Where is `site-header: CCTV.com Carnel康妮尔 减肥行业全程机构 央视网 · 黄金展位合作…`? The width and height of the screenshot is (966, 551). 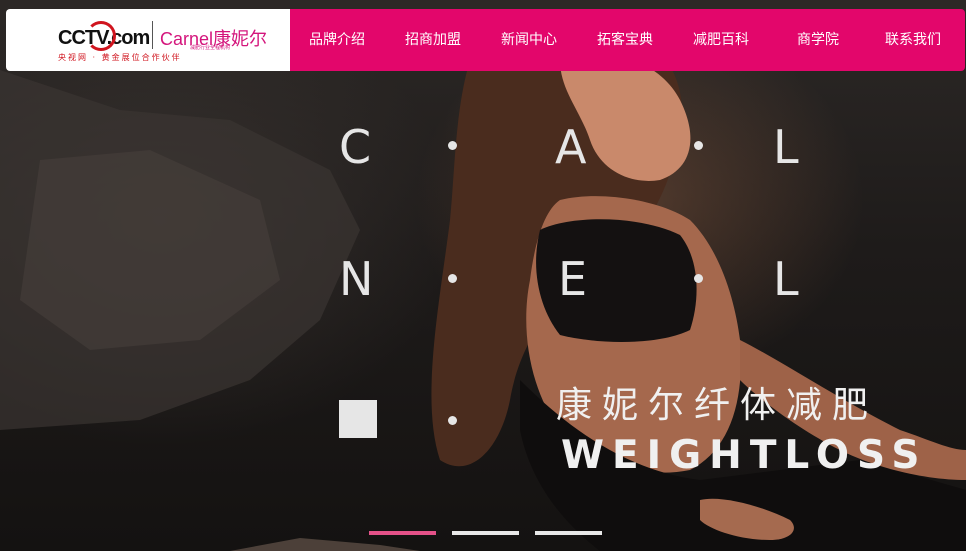 site-header: CCTV.com Carnel康妮尔 减肥行业全程机构 央视网 · 黄金展位合作… is located at coordinates (485, 40).